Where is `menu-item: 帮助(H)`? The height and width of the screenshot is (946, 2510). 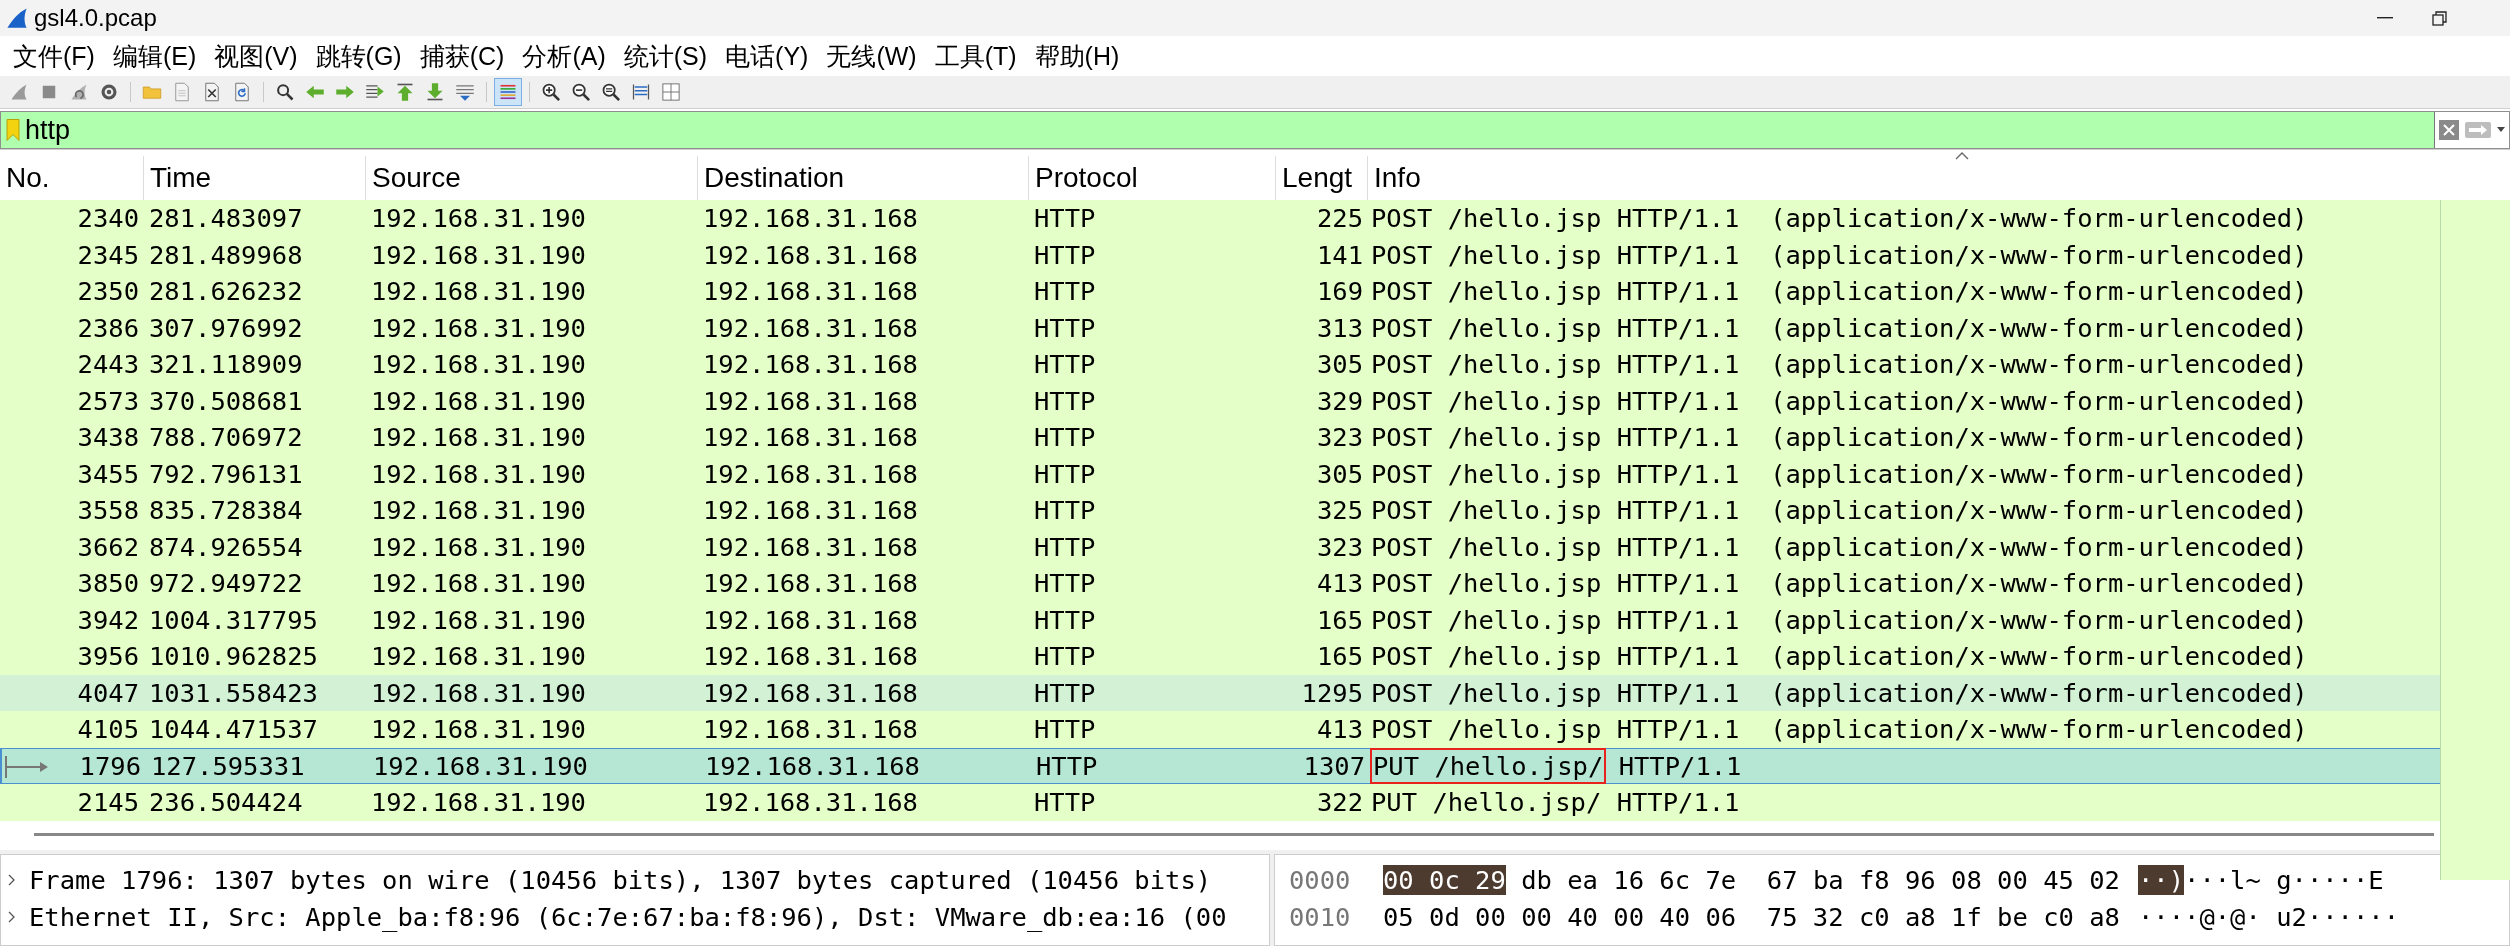
menu-item: 帮助(H) is located at coordinates (1077, 56).